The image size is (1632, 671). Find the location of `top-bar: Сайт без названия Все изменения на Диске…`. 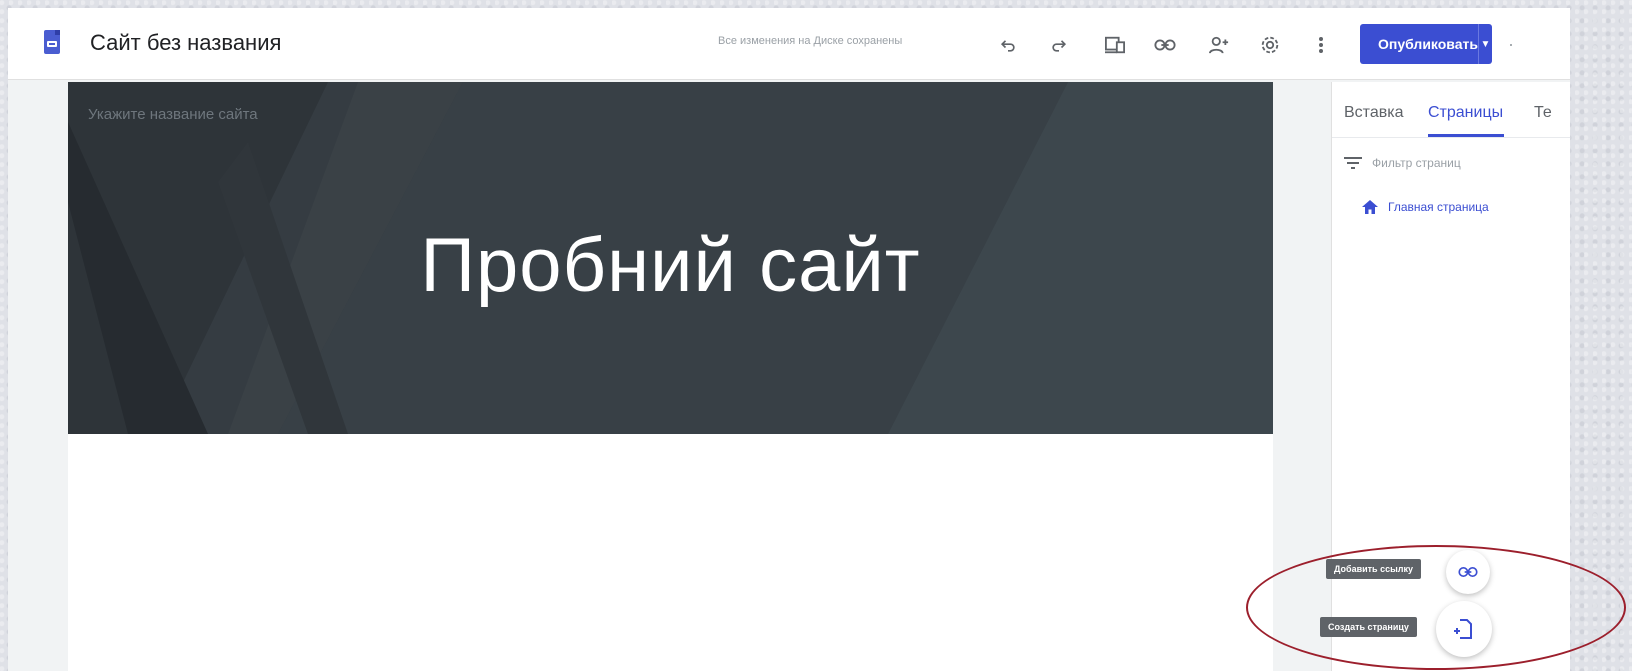

top-bar: Сайт без названия Все изменения на Диске… is located at coordinates (789, 44).